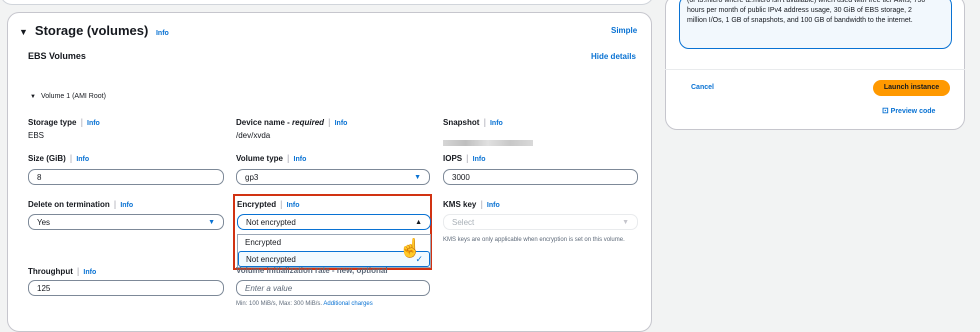 The image size is (980, 332). Describe the element at coordinates (911, 88) in the screenshot. I see `launch-instance-button: Launch instance` at that location.